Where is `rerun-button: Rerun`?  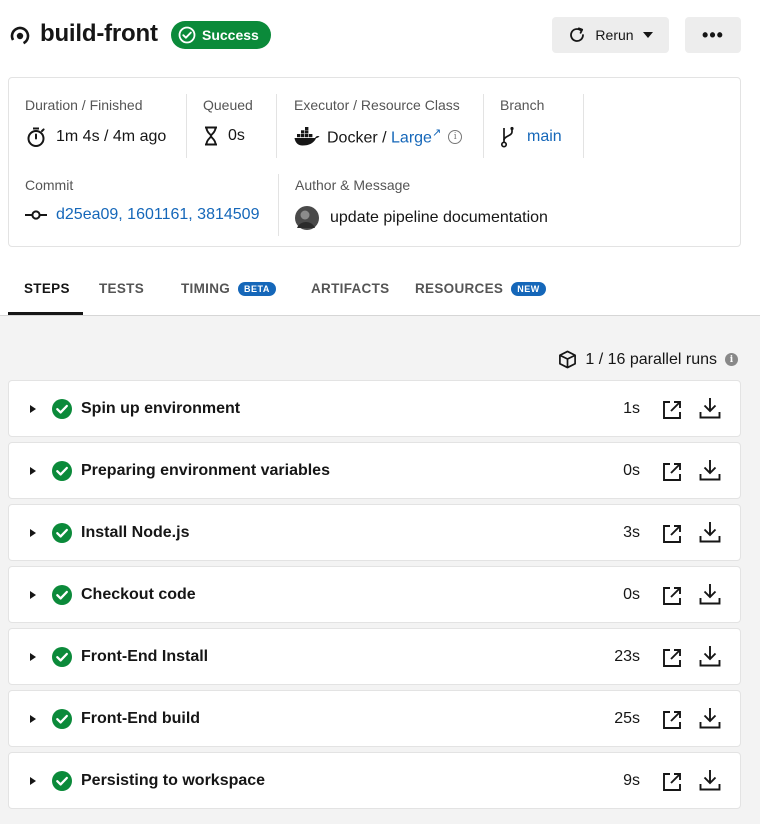 rerun-button: Rerun is located at coordinates (610, 35).